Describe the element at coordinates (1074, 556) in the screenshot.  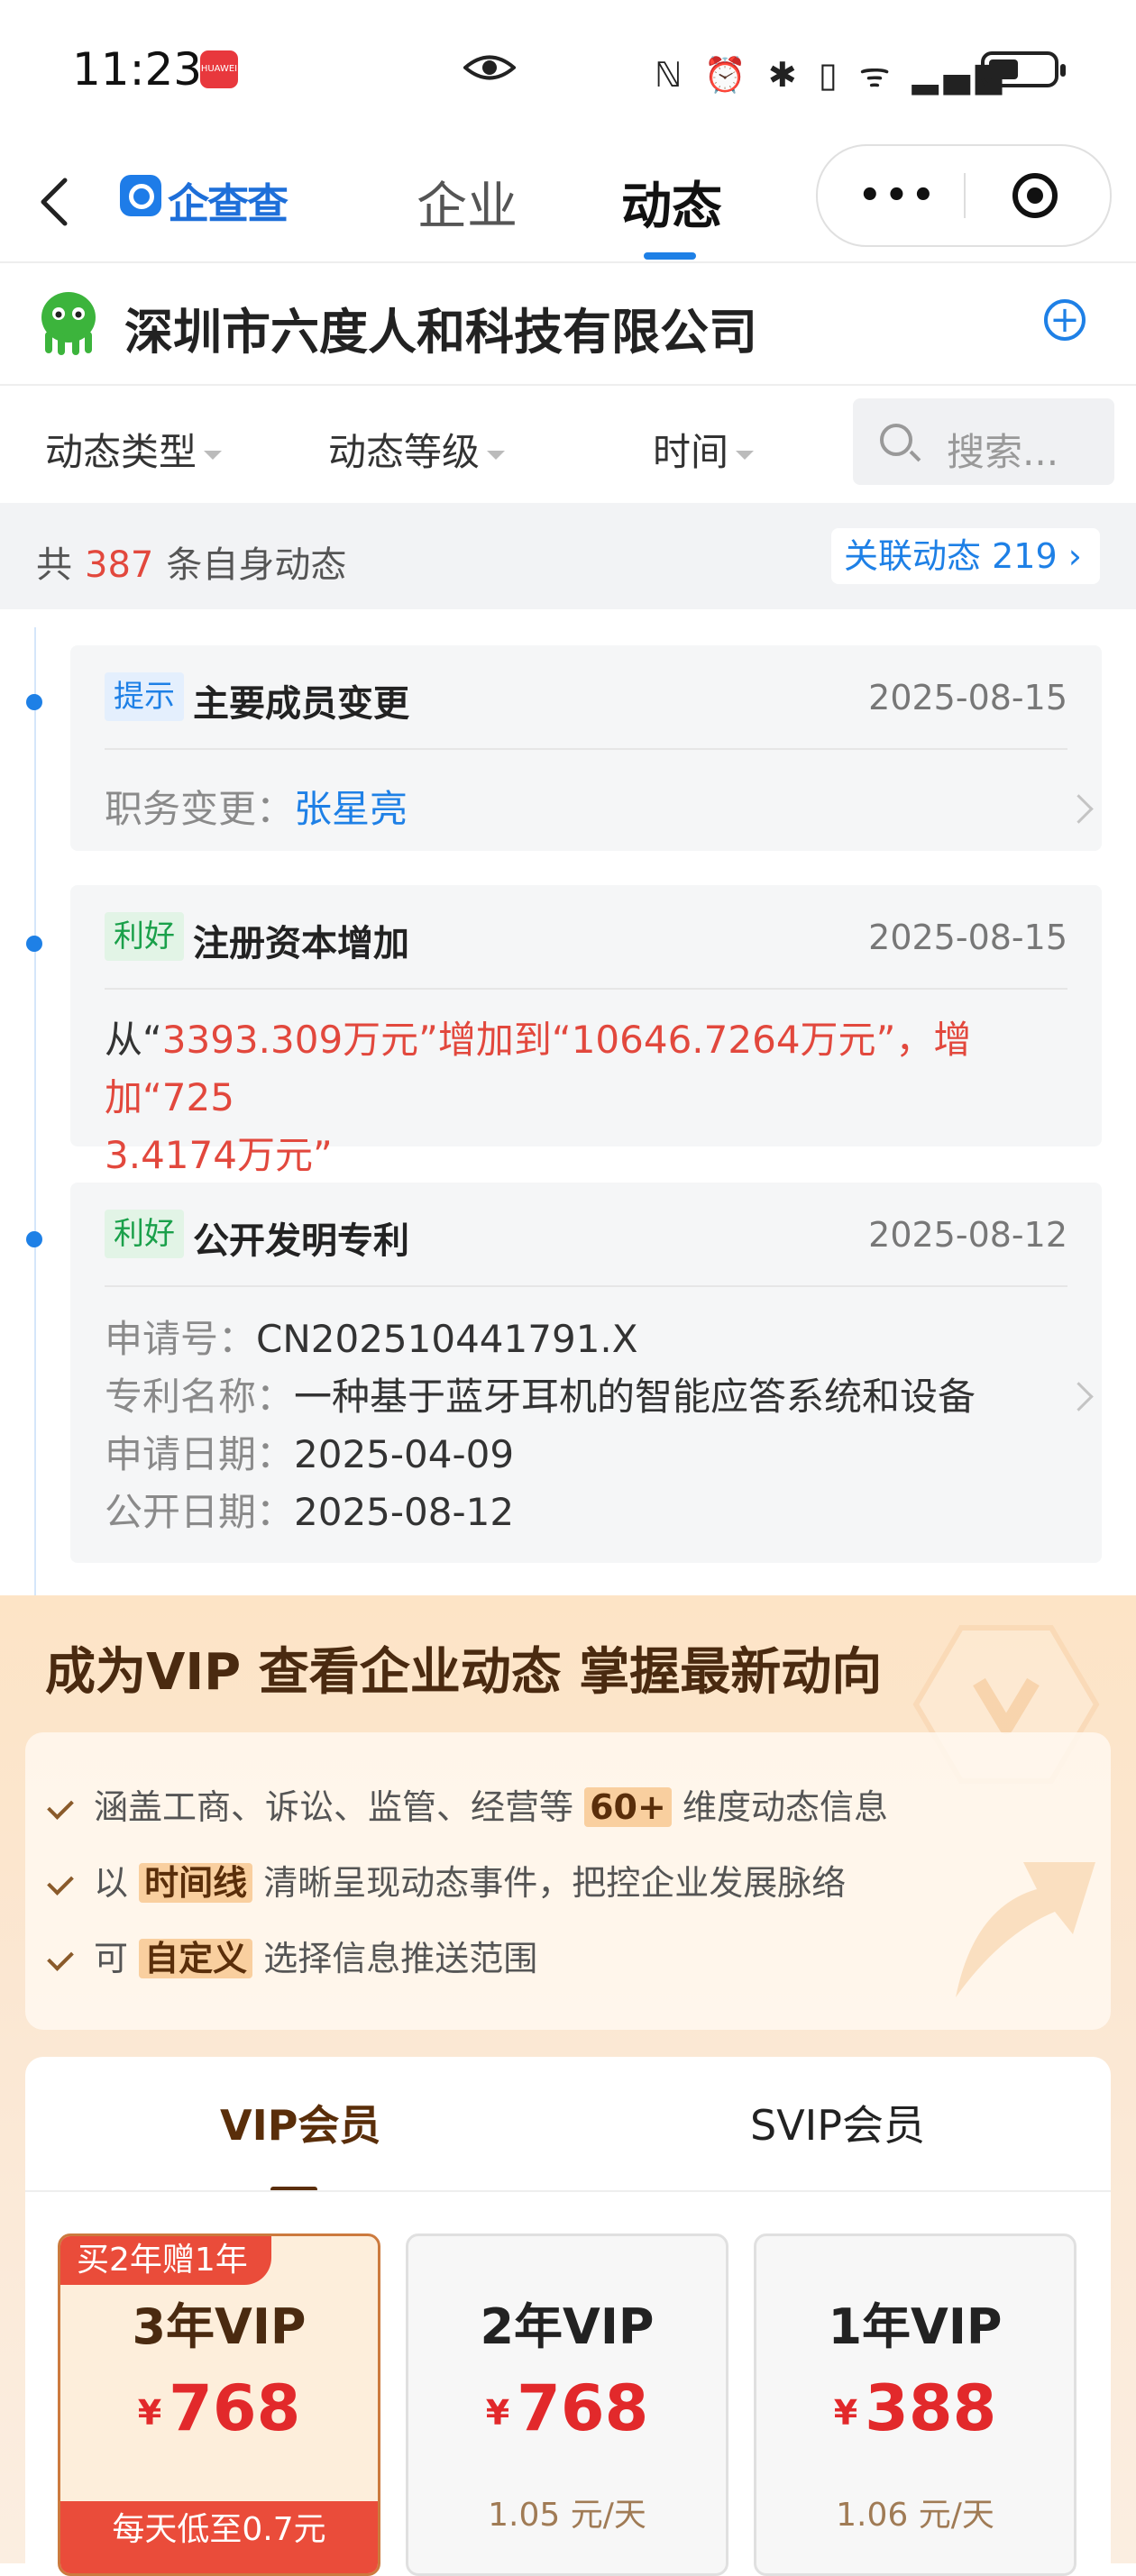
I see `chevron-right-icon: ›` at that location.